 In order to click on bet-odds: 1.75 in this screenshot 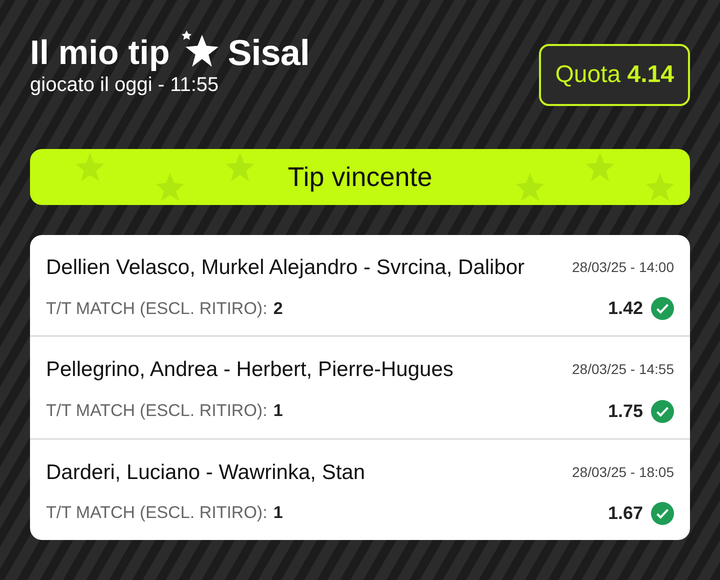, I will do `click(625, 411)`.